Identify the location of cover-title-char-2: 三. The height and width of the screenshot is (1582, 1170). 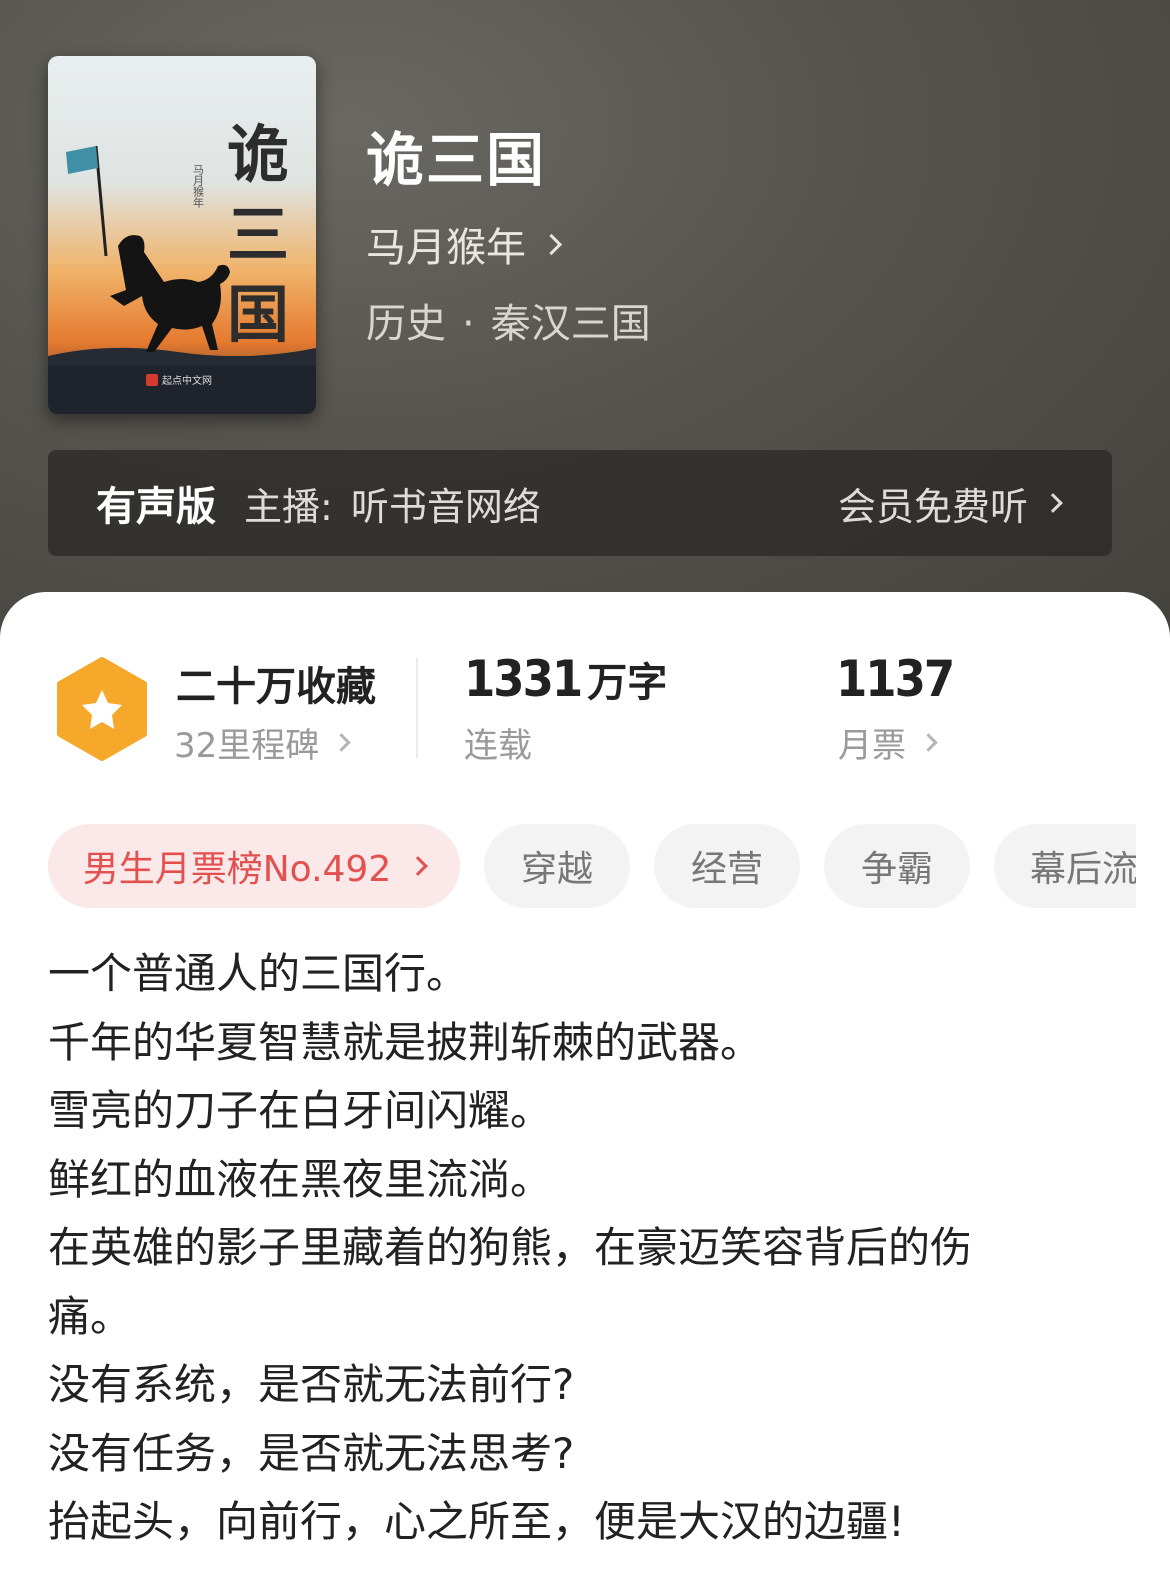
(258, 234).